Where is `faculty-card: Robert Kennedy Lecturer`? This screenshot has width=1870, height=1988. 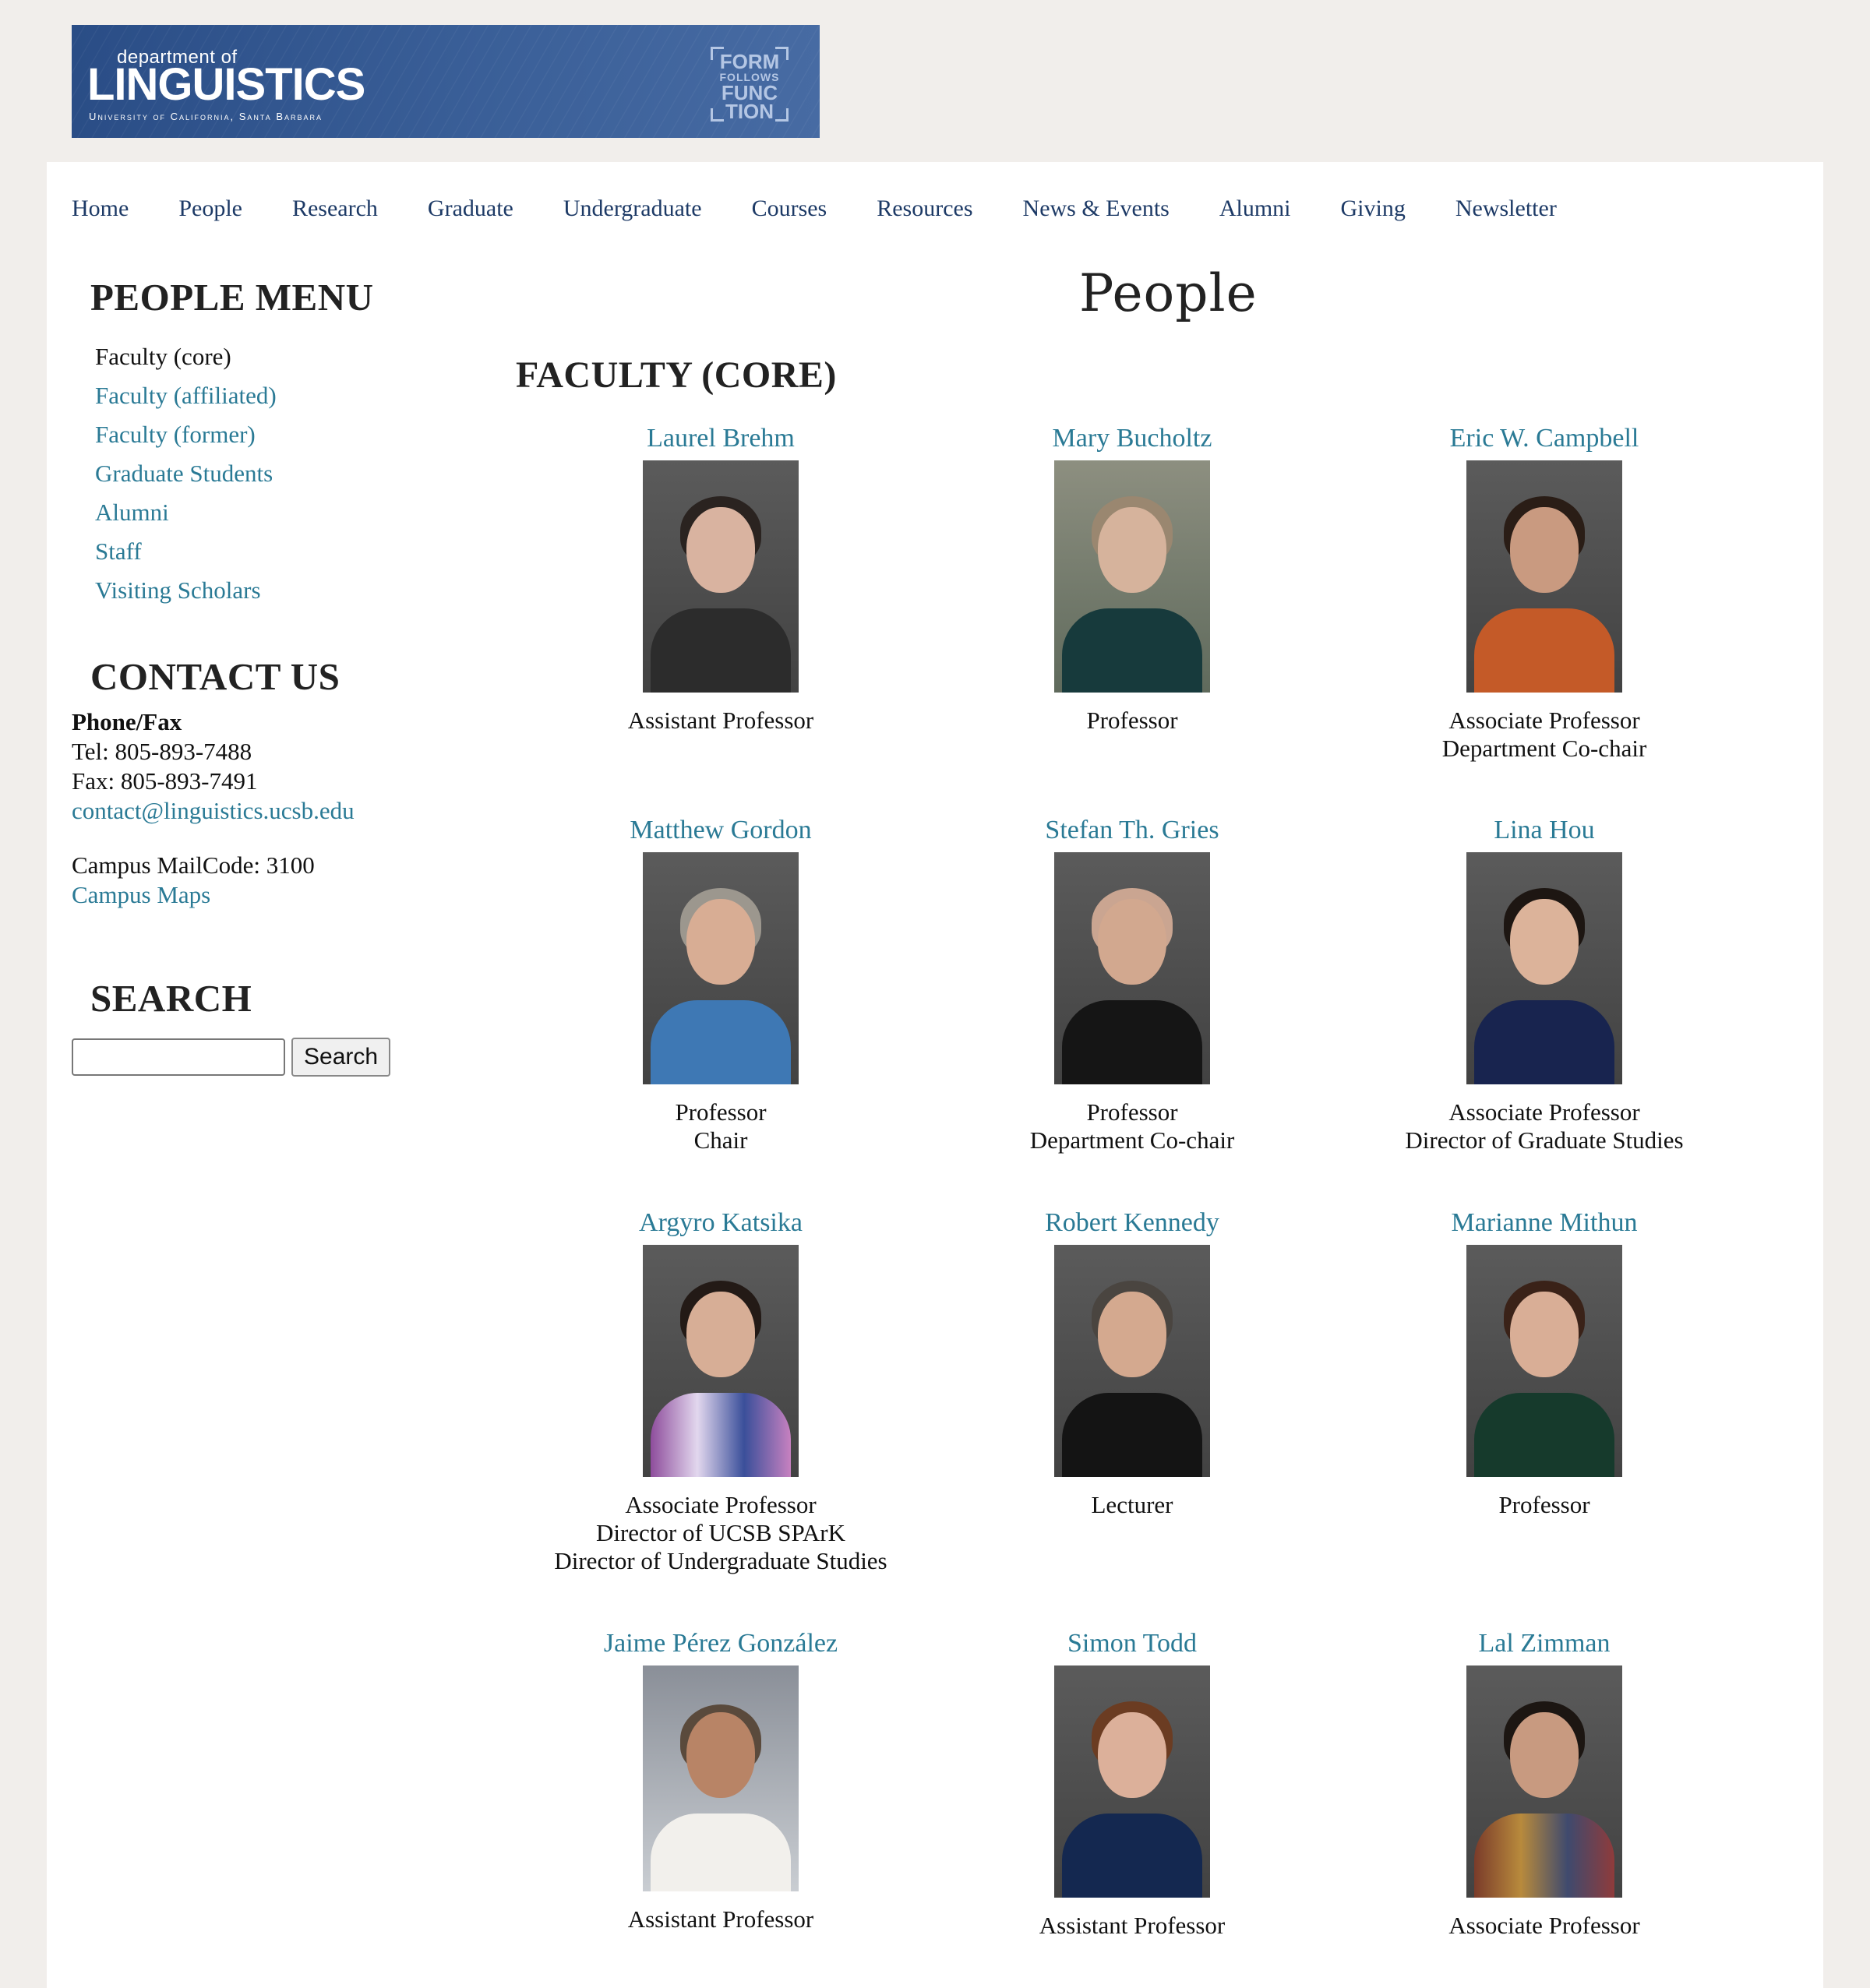
faculty-card: Robert Kennedy Lecturer is located at coordinates (1132, 1363).